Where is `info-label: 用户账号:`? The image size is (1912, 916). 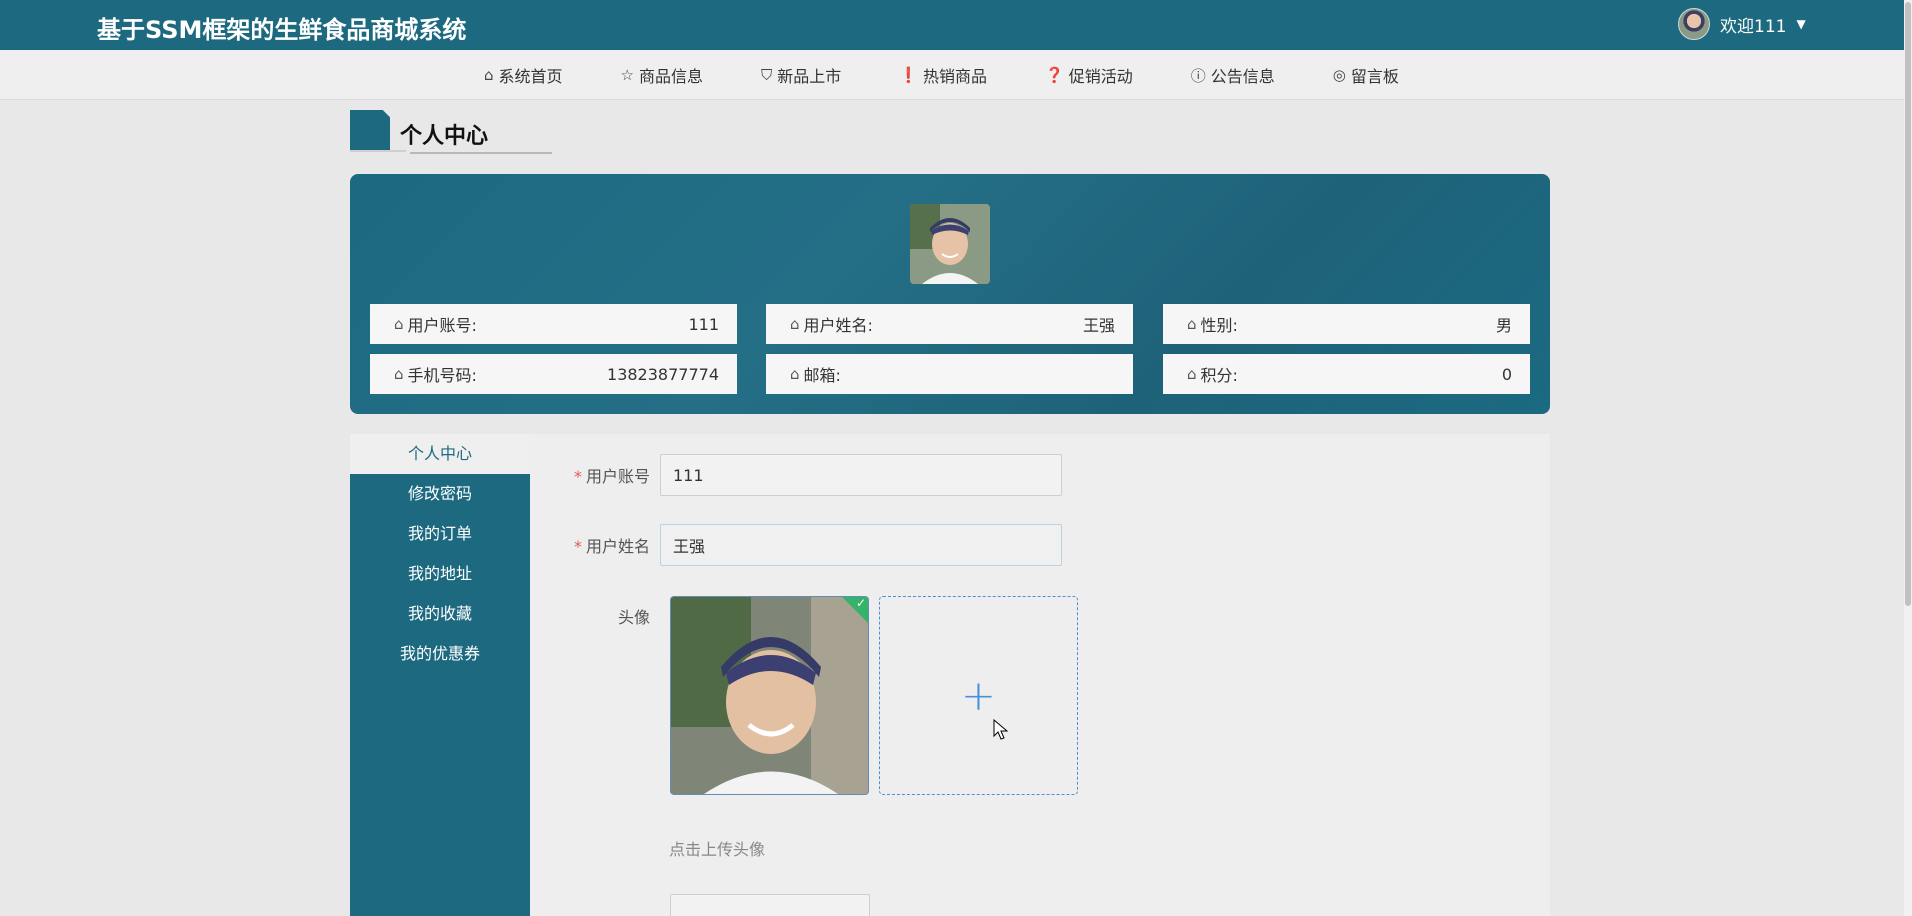
info-label: 用户账号: is located at coordinates (442, 325).